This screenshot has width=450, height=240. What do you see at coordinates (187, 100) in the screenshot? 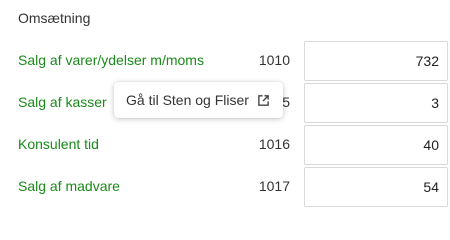
I see `tooltip-text: Gå til Sten og Fliser` at bounding box center [187, 100].